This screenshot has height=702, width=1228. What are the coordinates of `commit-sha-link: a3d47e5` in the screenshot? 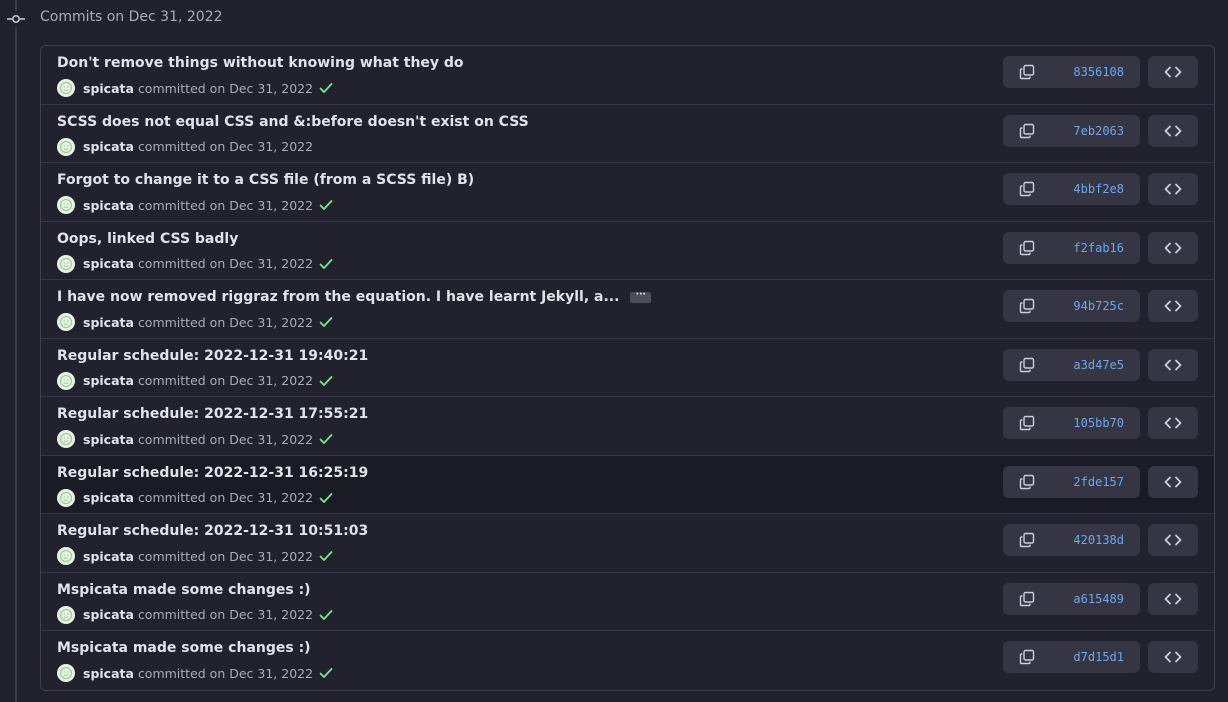 It's located at (1095, 365).